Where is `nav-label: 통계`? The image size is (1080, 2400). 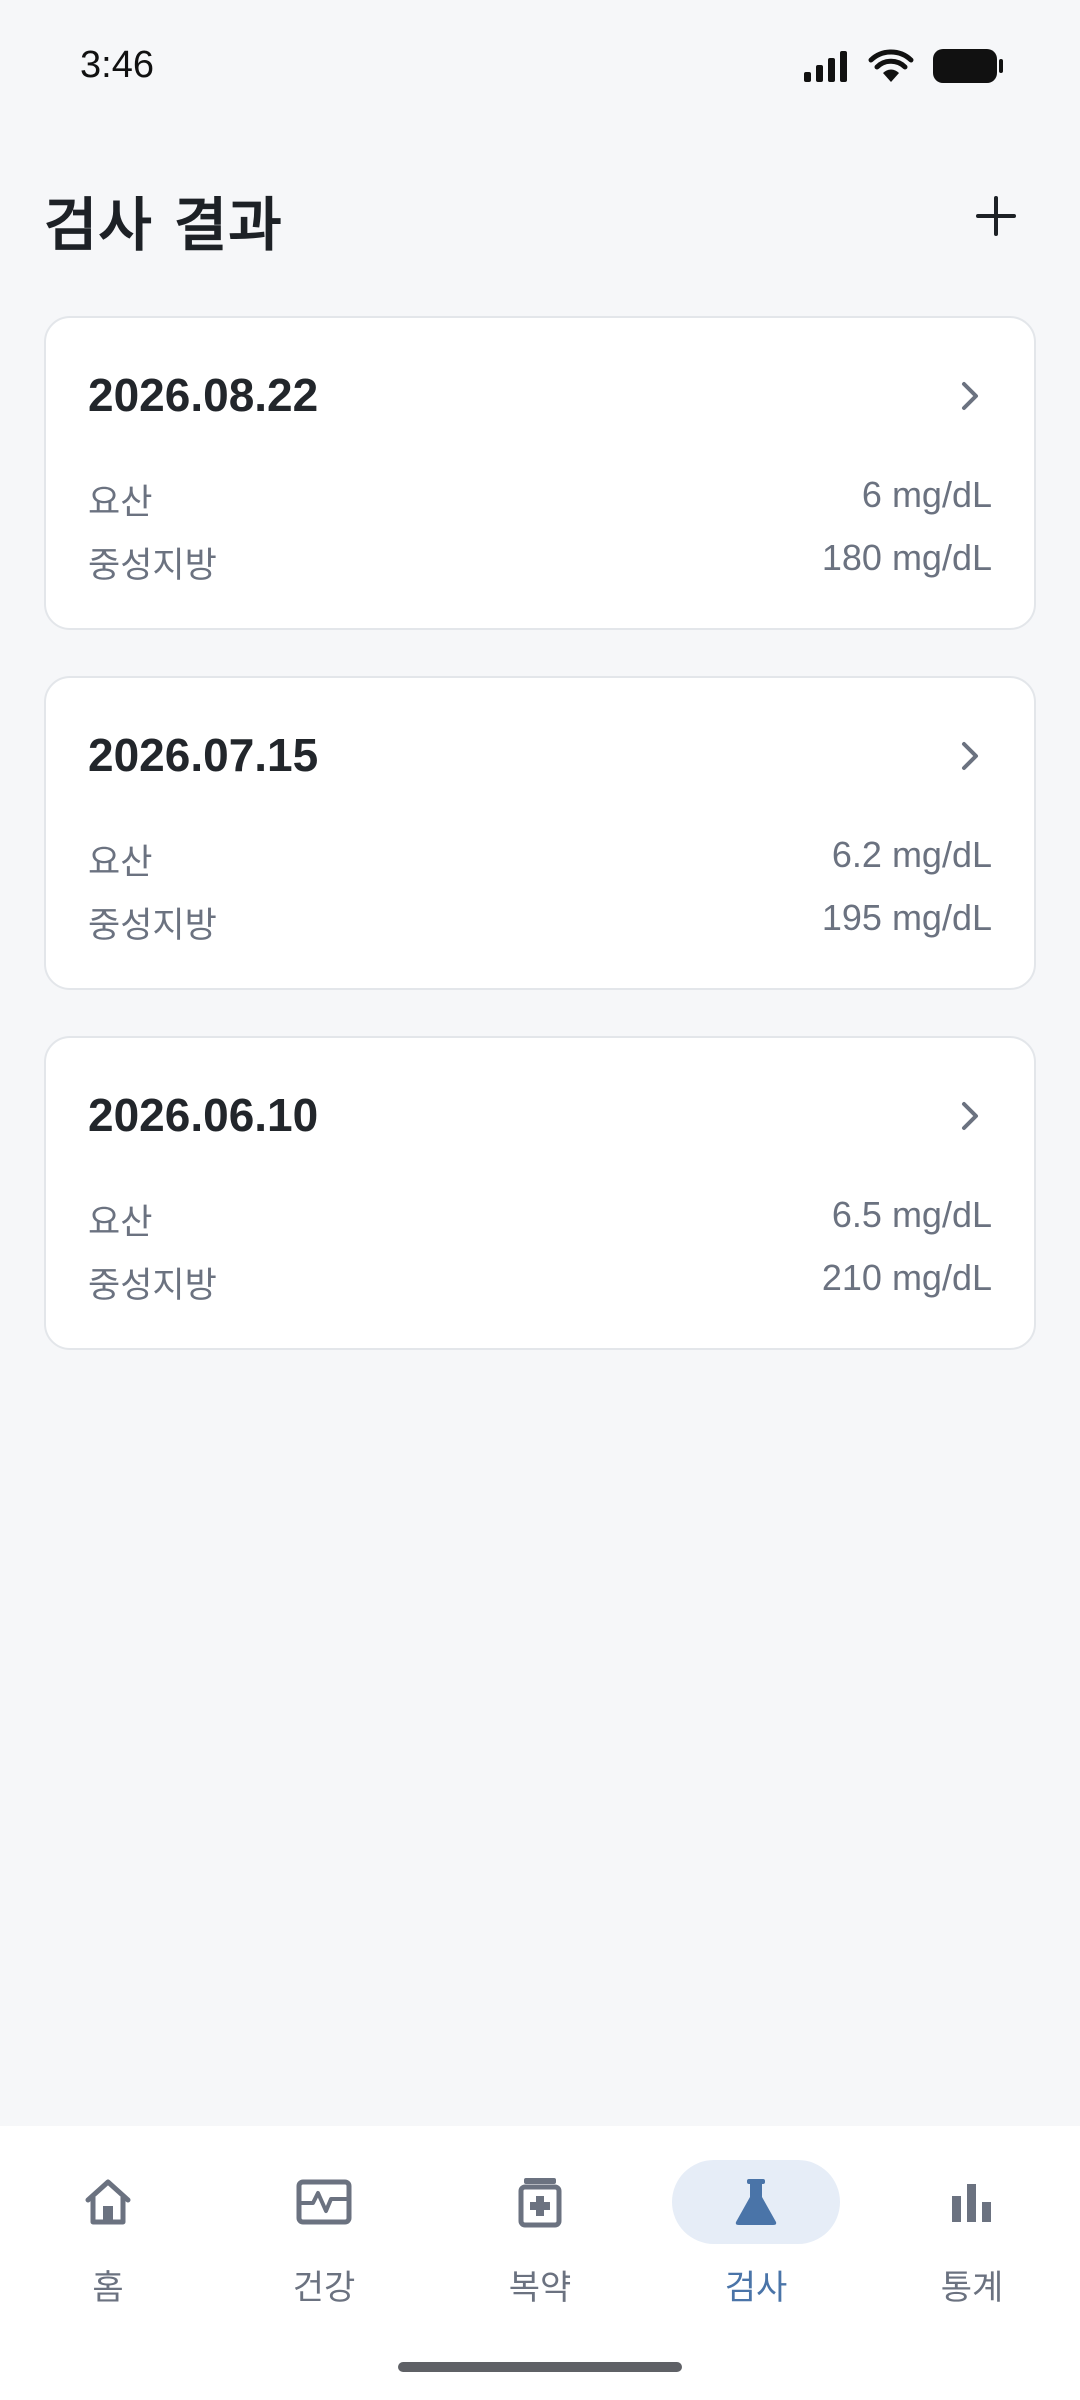
nav-label: 통계 is located at coordinates (972, 2288).